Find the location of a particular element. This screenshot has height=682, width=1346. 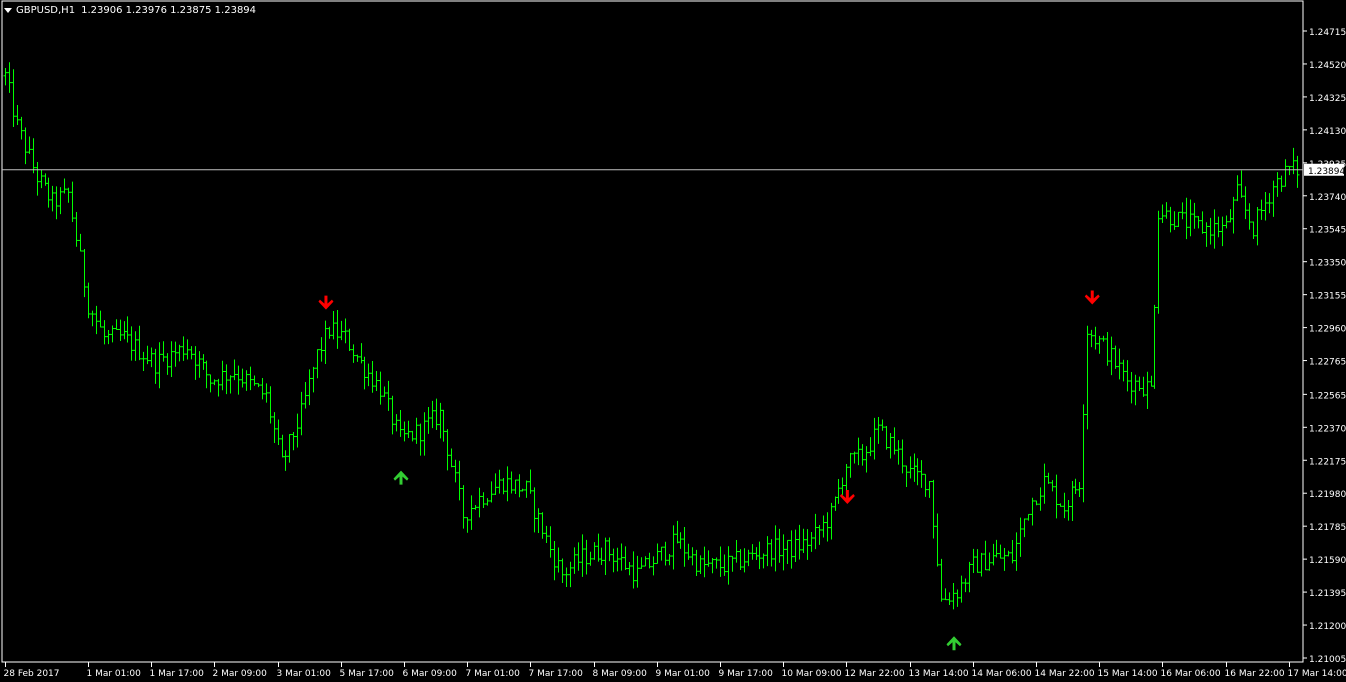

x-tick-label: 7 Mar 01:00 is located at coordinates (493, 674).